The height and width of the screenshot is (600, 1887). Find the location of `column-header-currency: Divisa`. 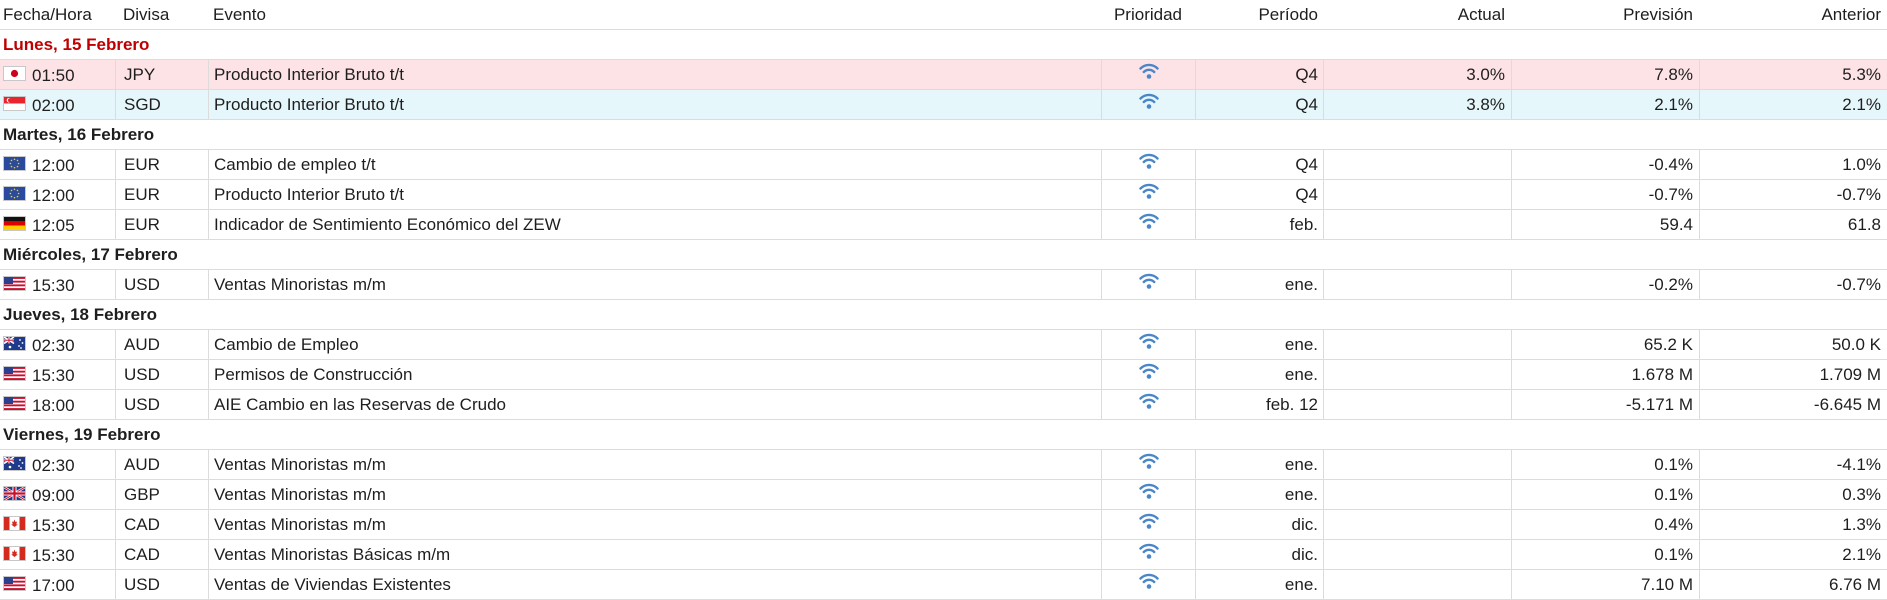

column-header-currency: Divisa is located at coordinates (161, 14).